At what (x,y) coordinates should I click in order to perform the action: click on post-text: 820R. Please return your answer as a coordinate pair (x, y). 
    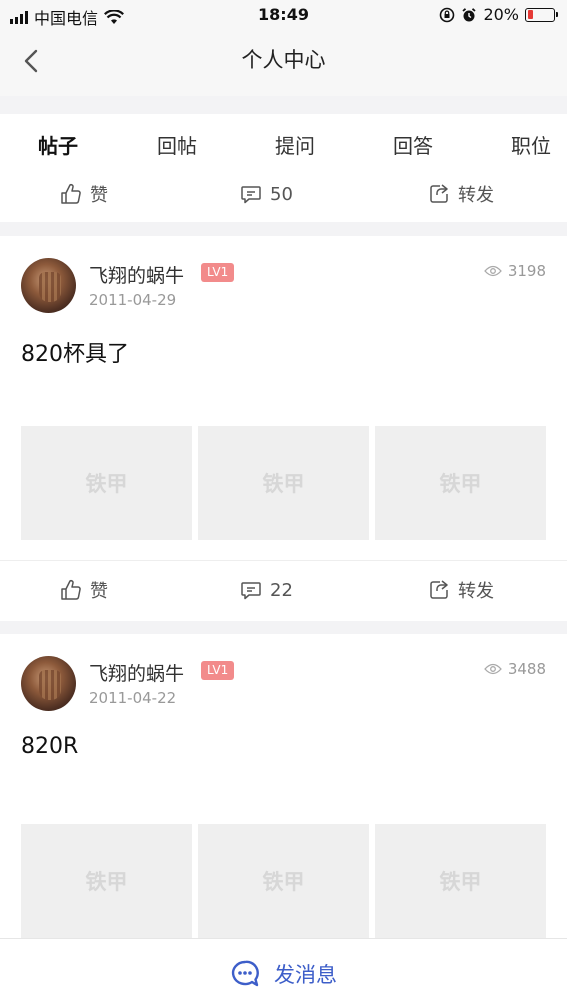
    Looking at the image, I should click on (49, 746).